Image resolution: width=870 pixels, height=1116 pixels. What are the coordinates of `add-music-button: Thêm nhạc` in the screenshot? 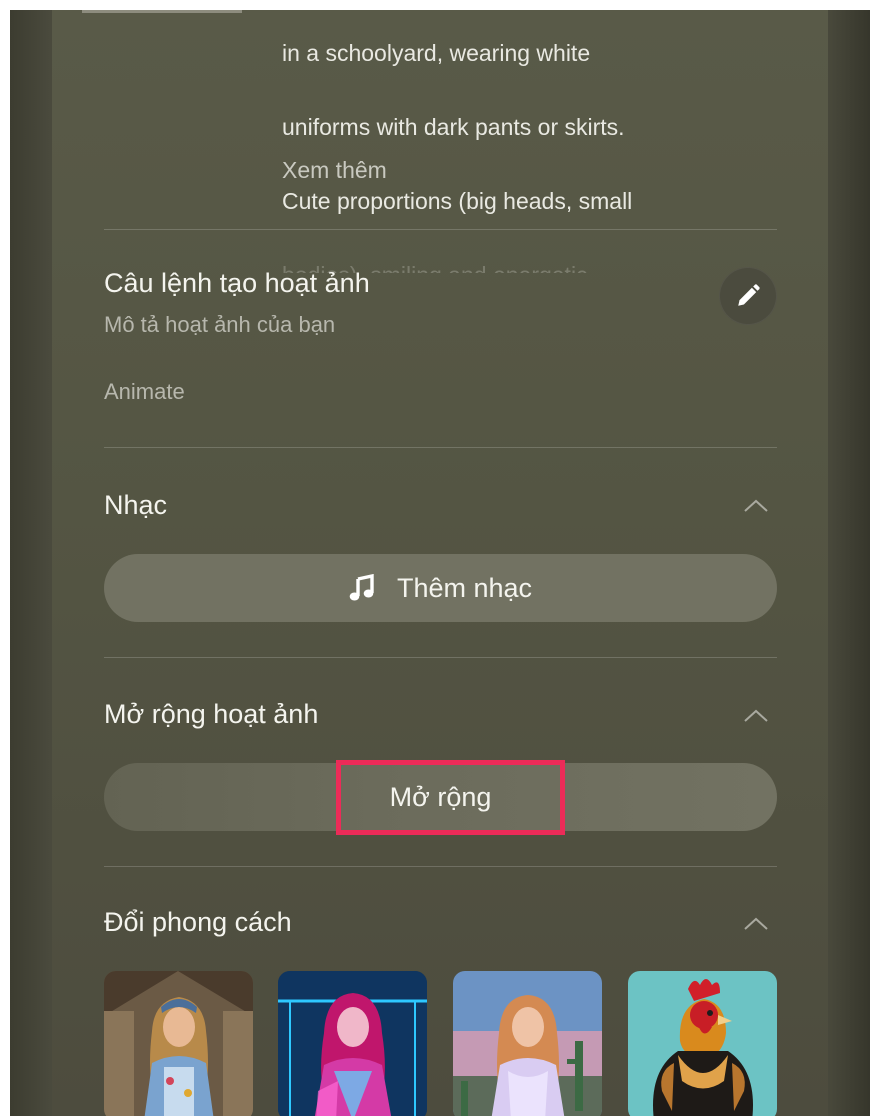 It's located at (440, 588).